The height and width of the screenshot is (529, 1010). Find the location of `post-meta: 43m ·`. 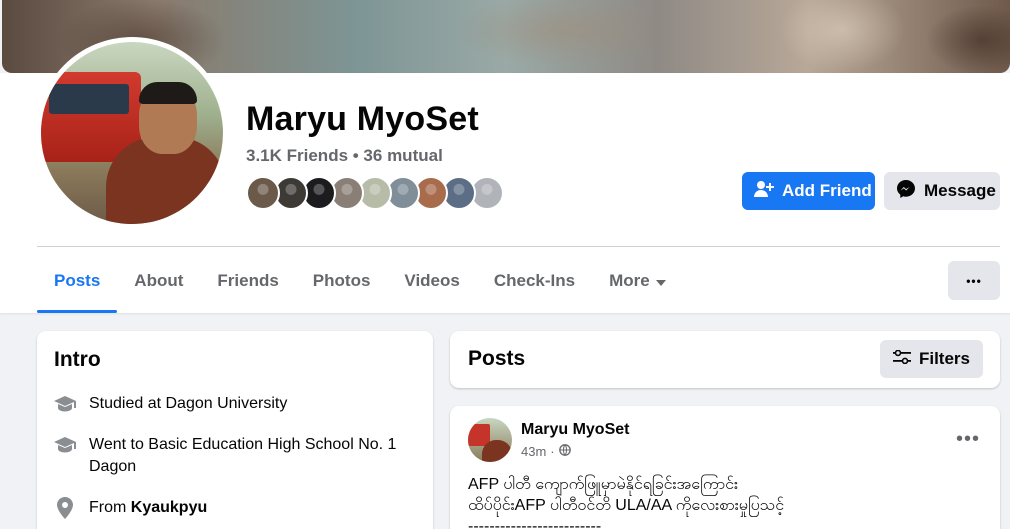

post-meta: 43m · is located at coordinates (546, 451).